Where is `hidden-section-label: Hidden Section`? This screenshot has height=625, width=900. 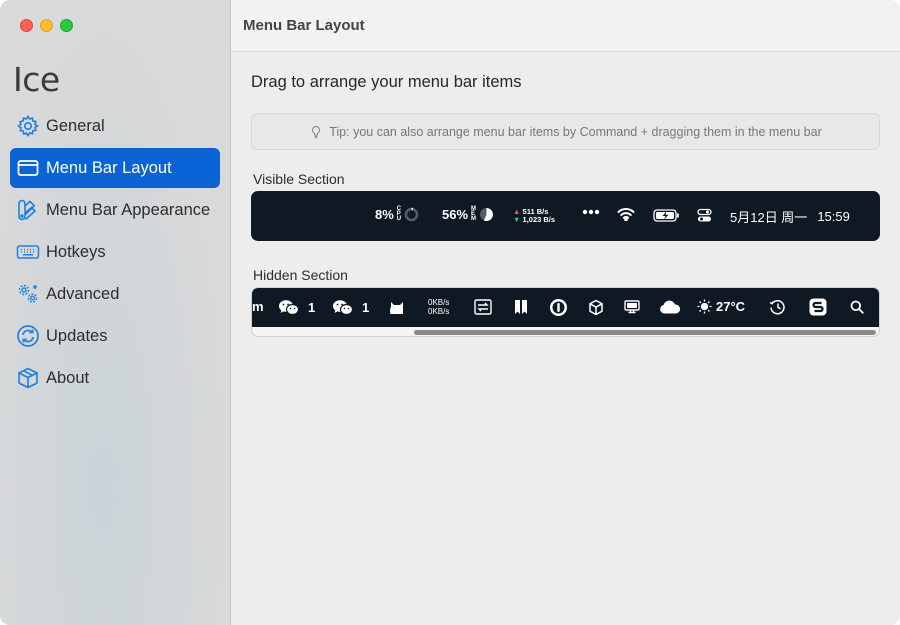 hidden-section-label: Hidden Section is located at coordinates (300, 275).